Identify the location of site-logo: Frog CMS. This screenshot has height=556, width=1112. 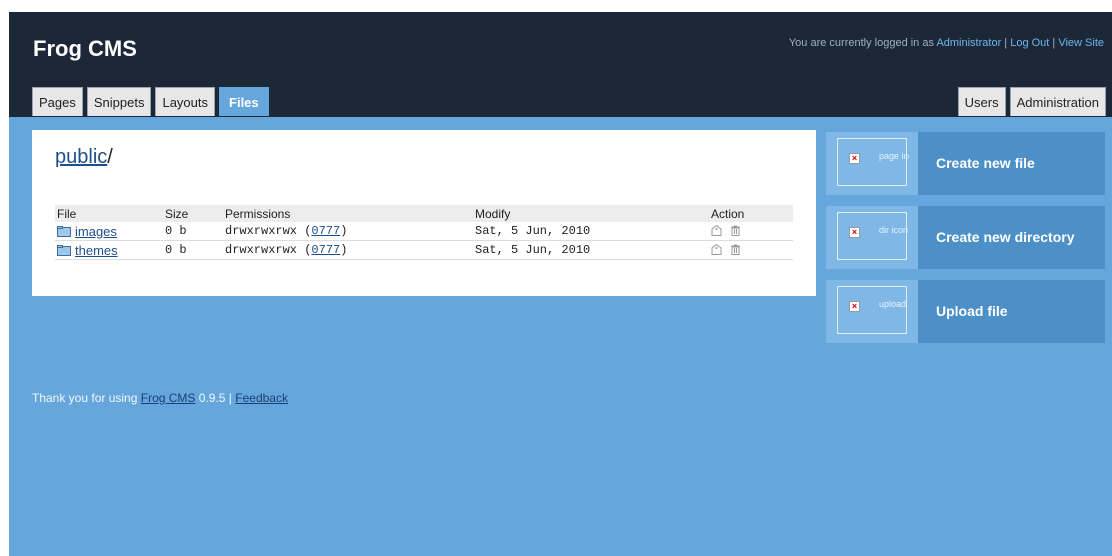
(85, 48).